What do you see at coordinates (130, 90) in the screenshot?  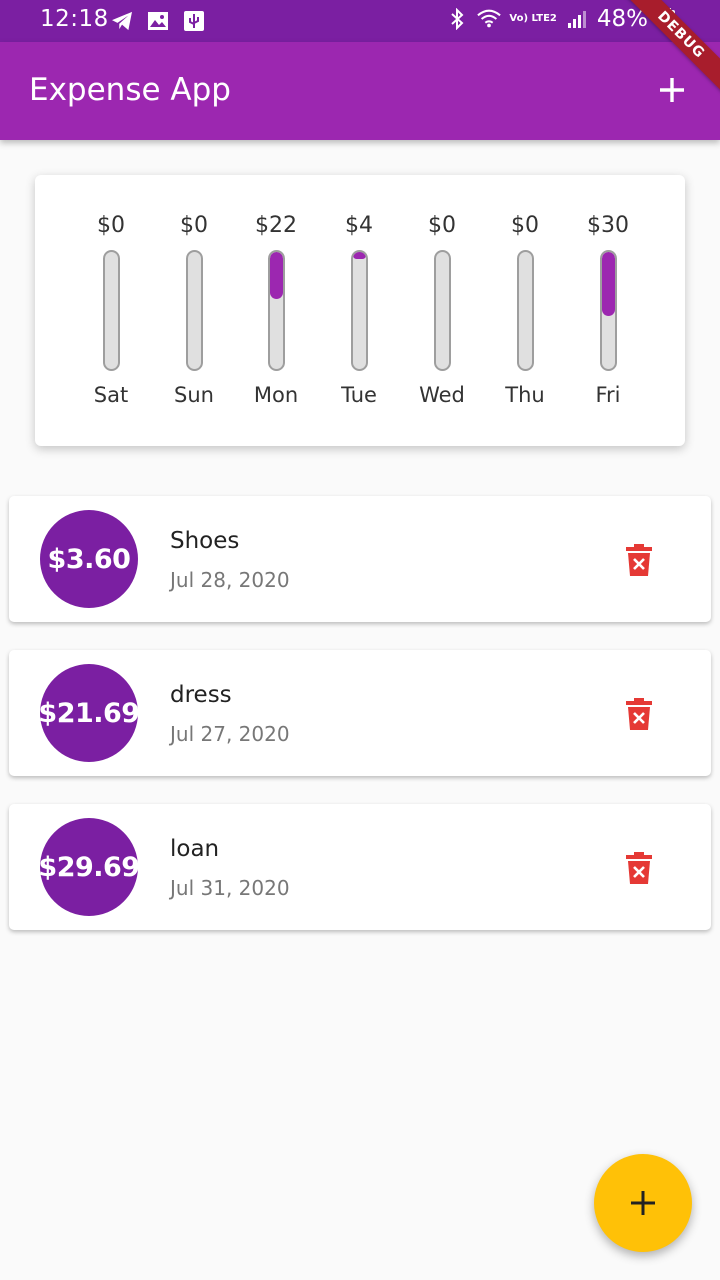 I see `app-title: Expense App` at bounding box center [130, 90].